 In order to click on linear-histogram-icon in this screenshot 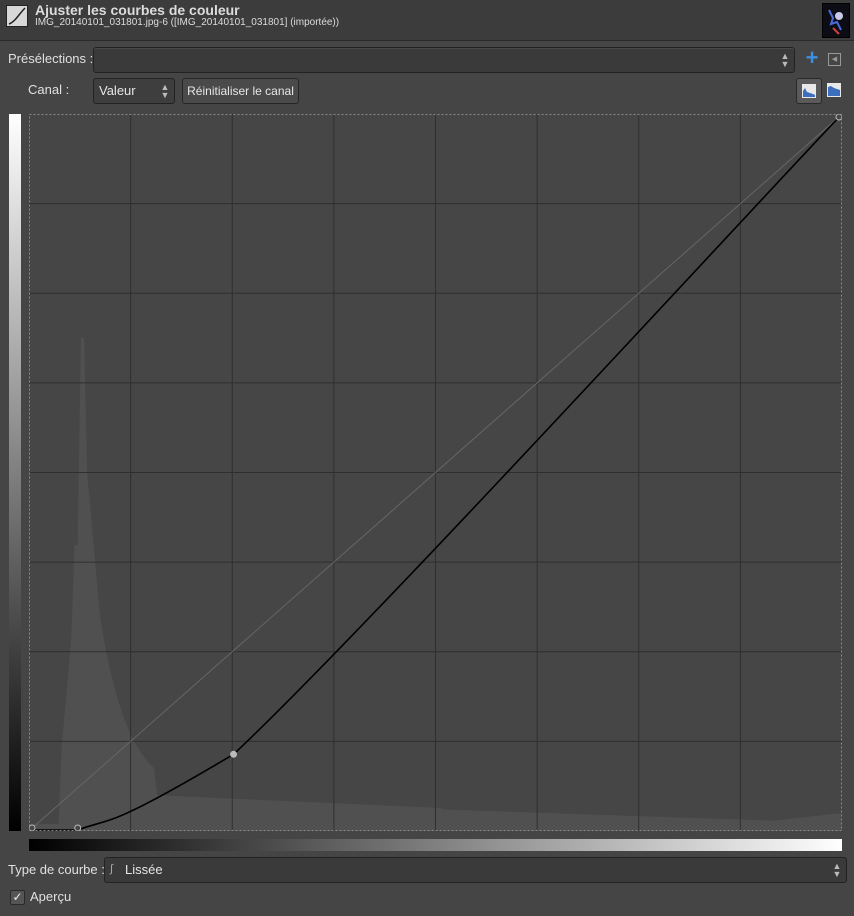, I will do `click(809, 91)`.